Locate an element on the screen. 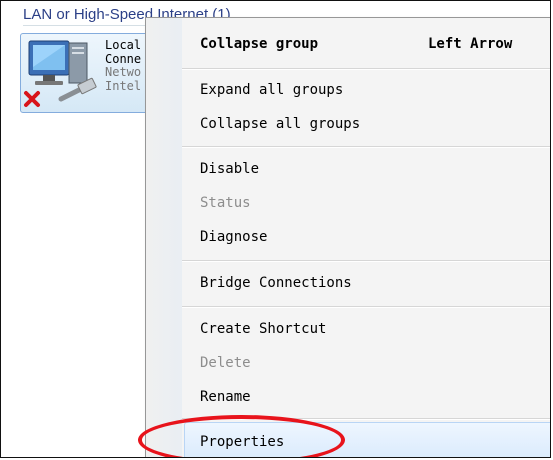 This screenshot has height=460, width=553. menu-gutter is located at coordinates (164, 237).